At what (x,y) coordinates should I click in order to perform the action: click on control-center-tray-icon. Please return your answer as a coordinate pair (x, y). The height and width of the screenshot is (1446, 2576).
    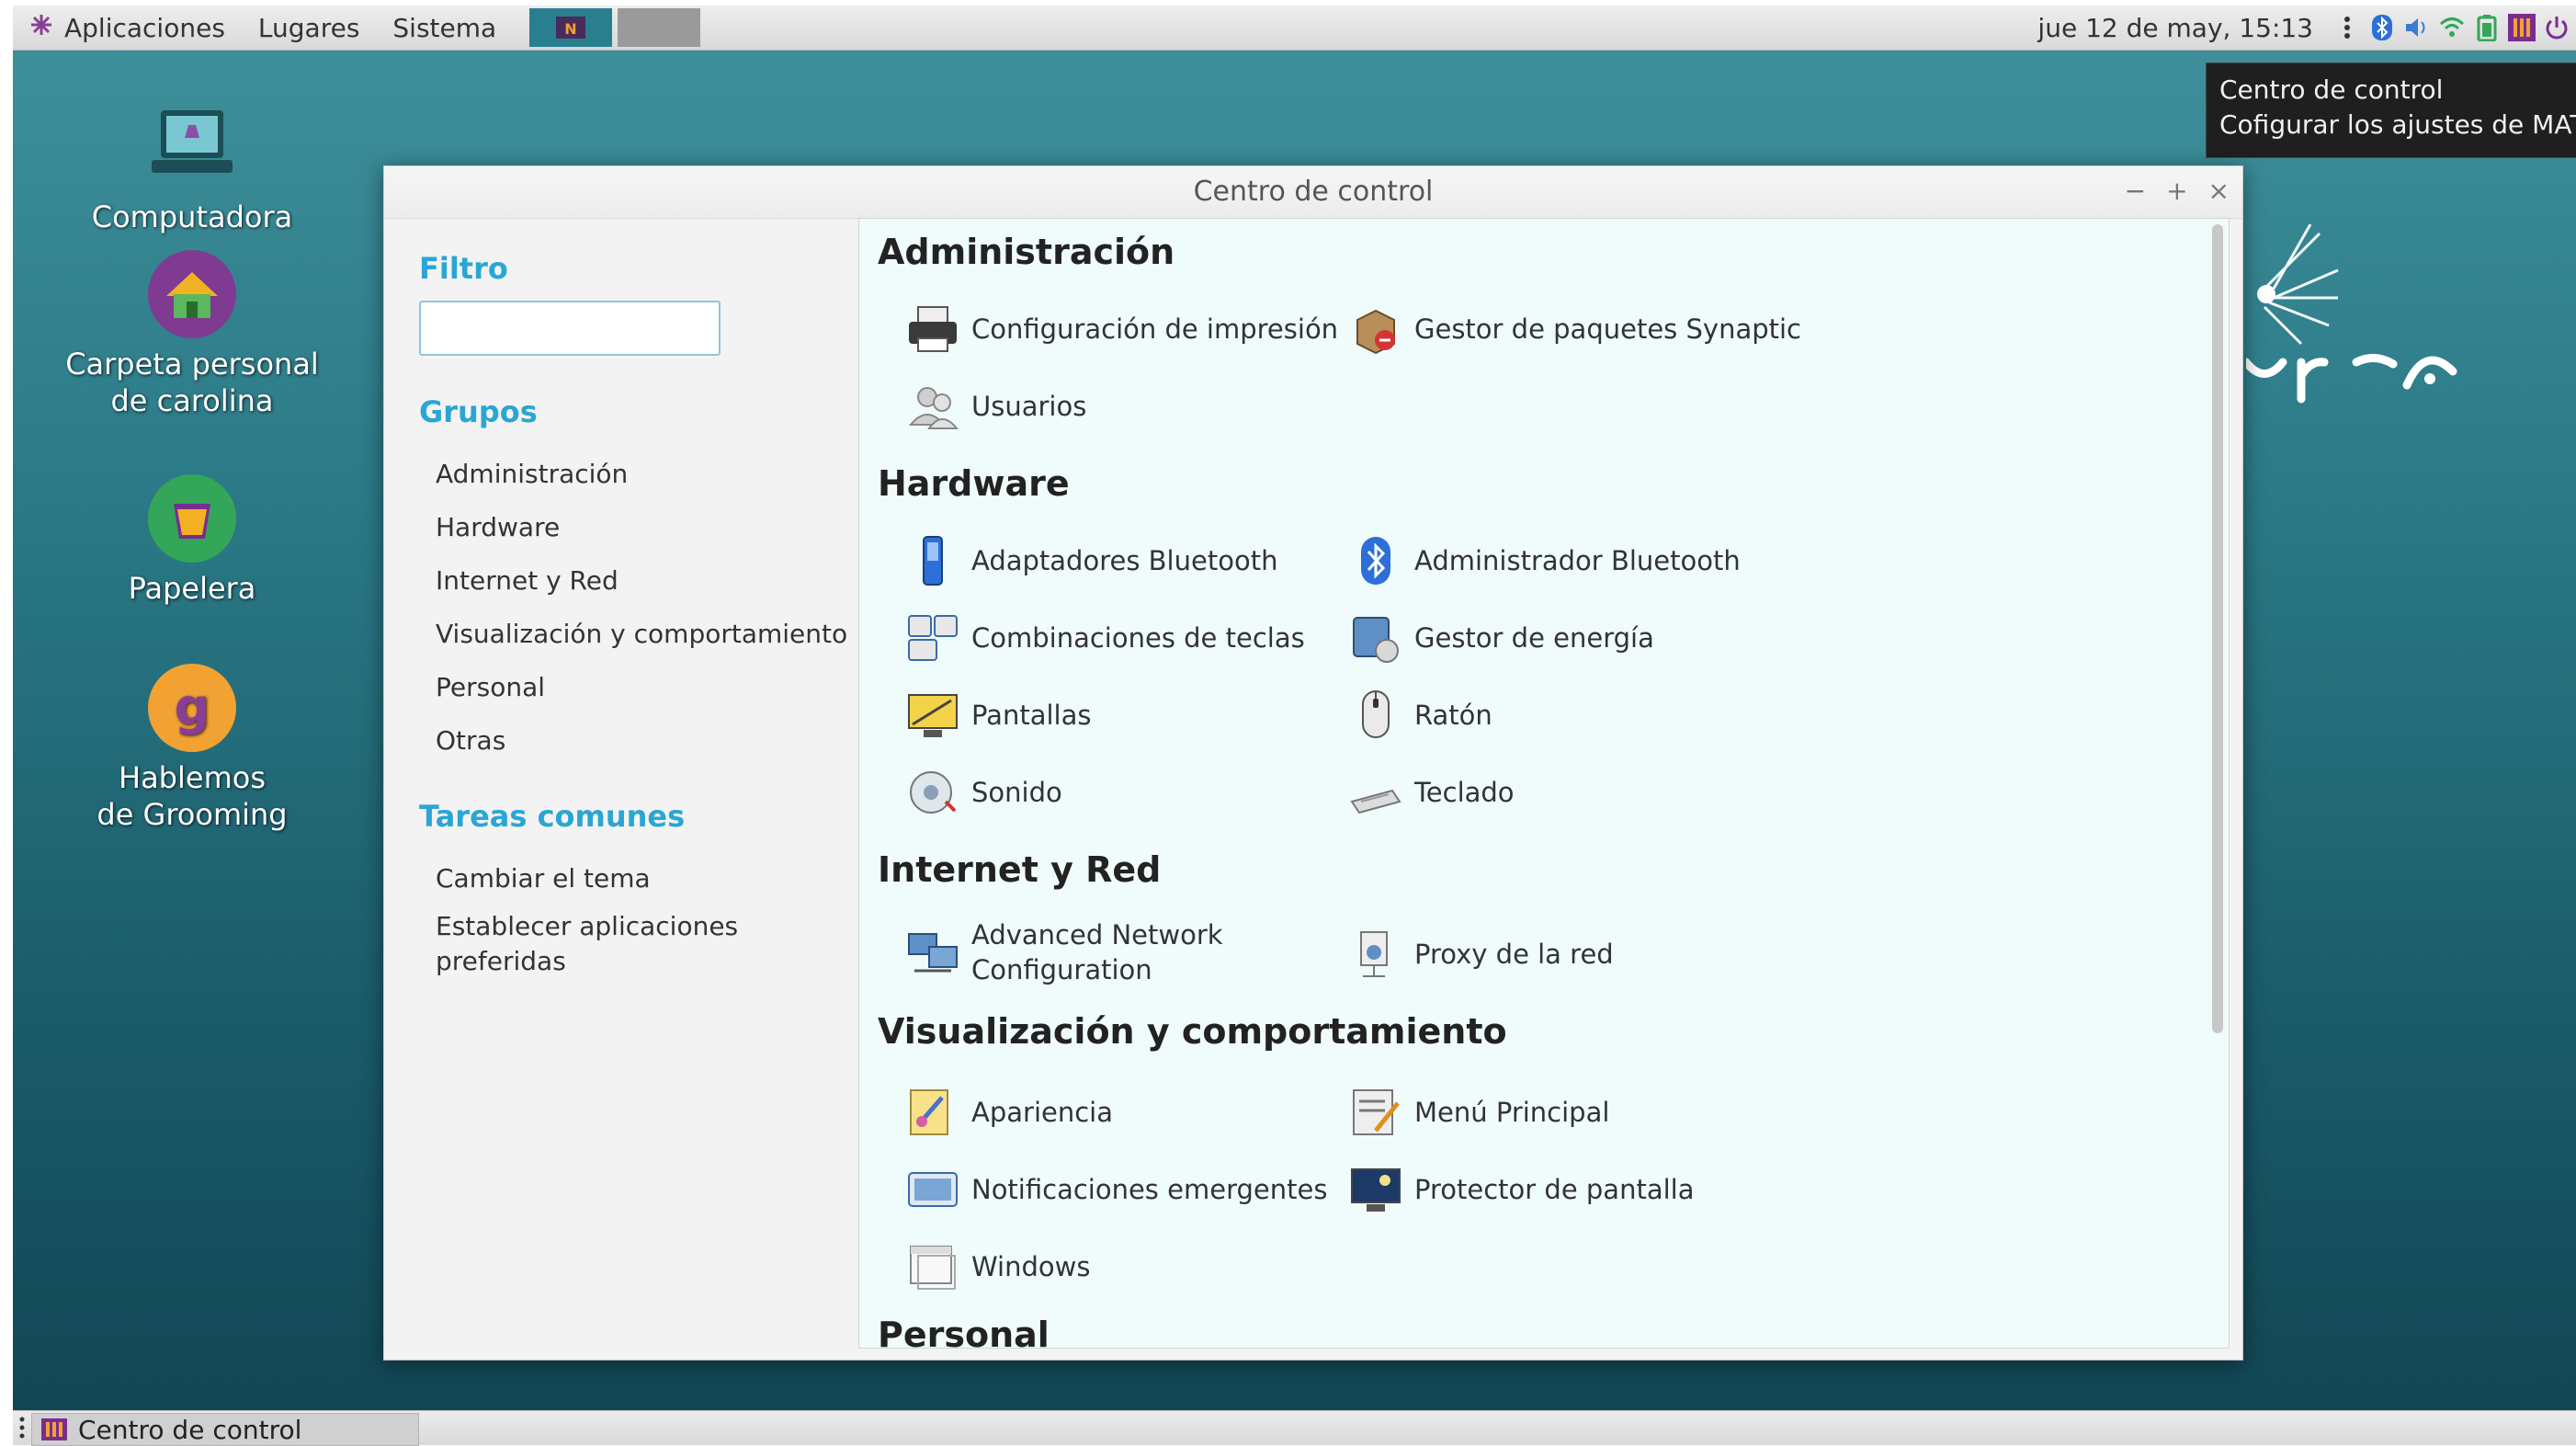
    Looking at the image, I should click on (2522, 27).